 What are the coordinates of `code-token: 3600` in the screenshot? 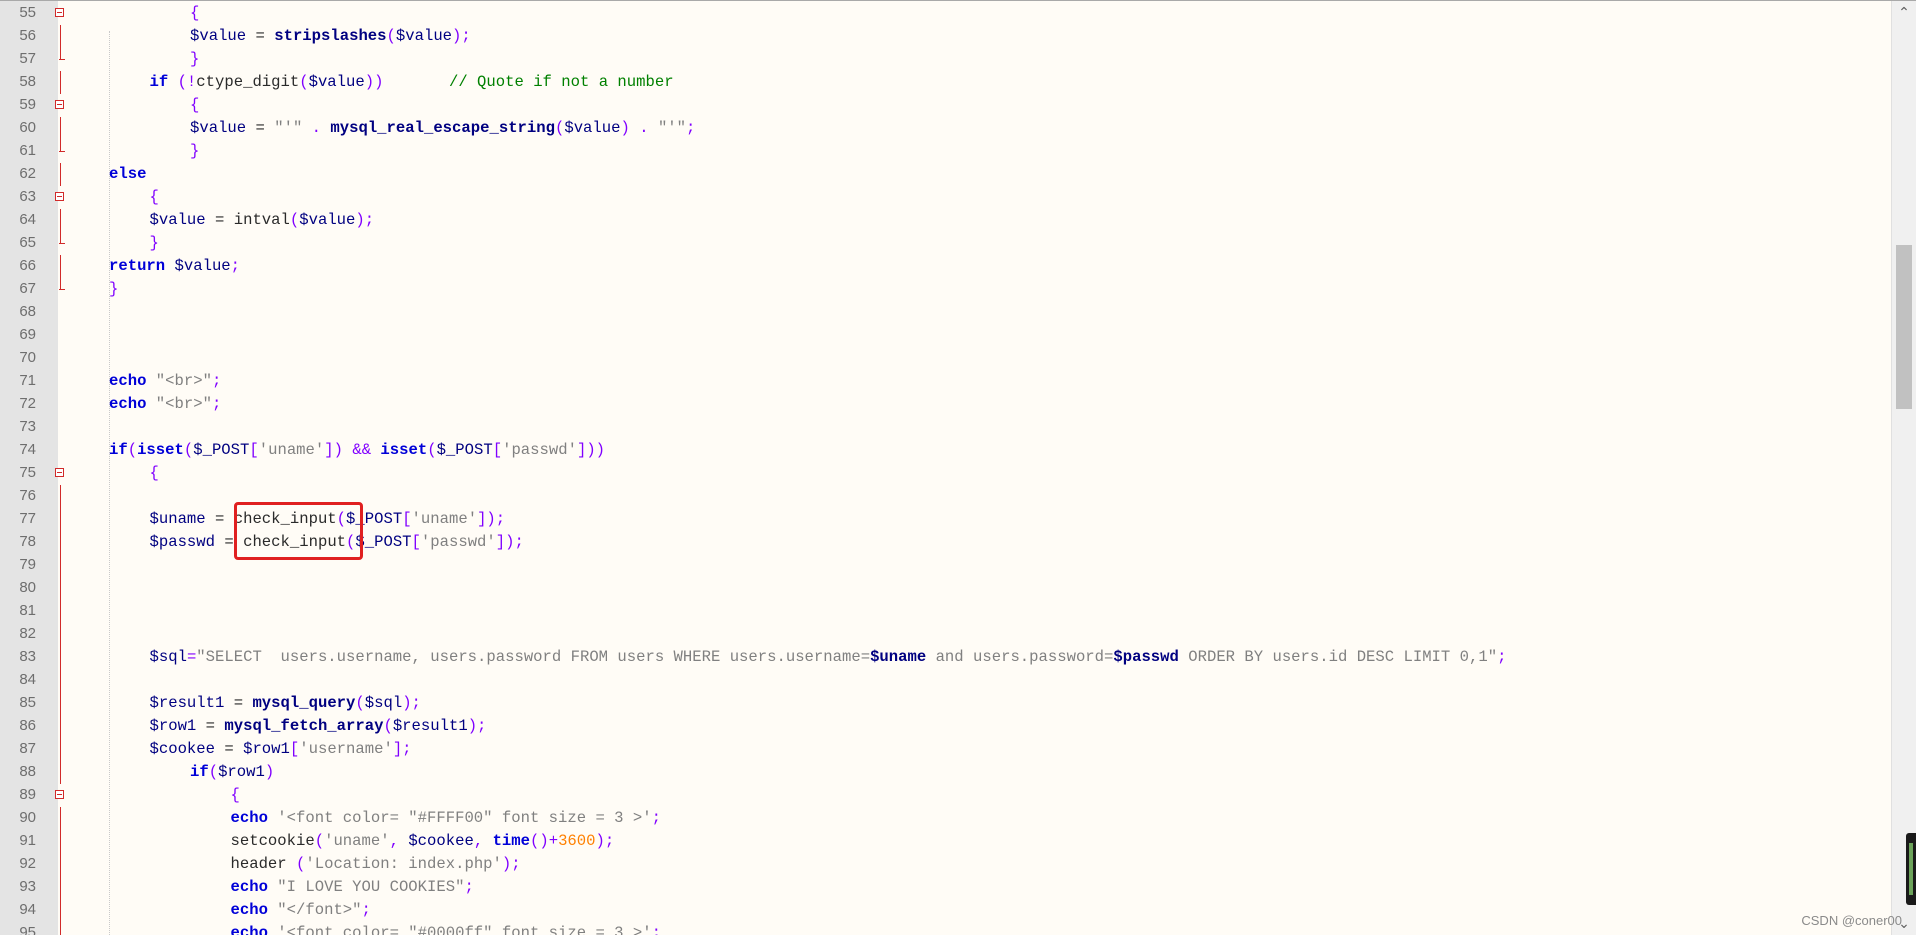 It's located at (577, 841).